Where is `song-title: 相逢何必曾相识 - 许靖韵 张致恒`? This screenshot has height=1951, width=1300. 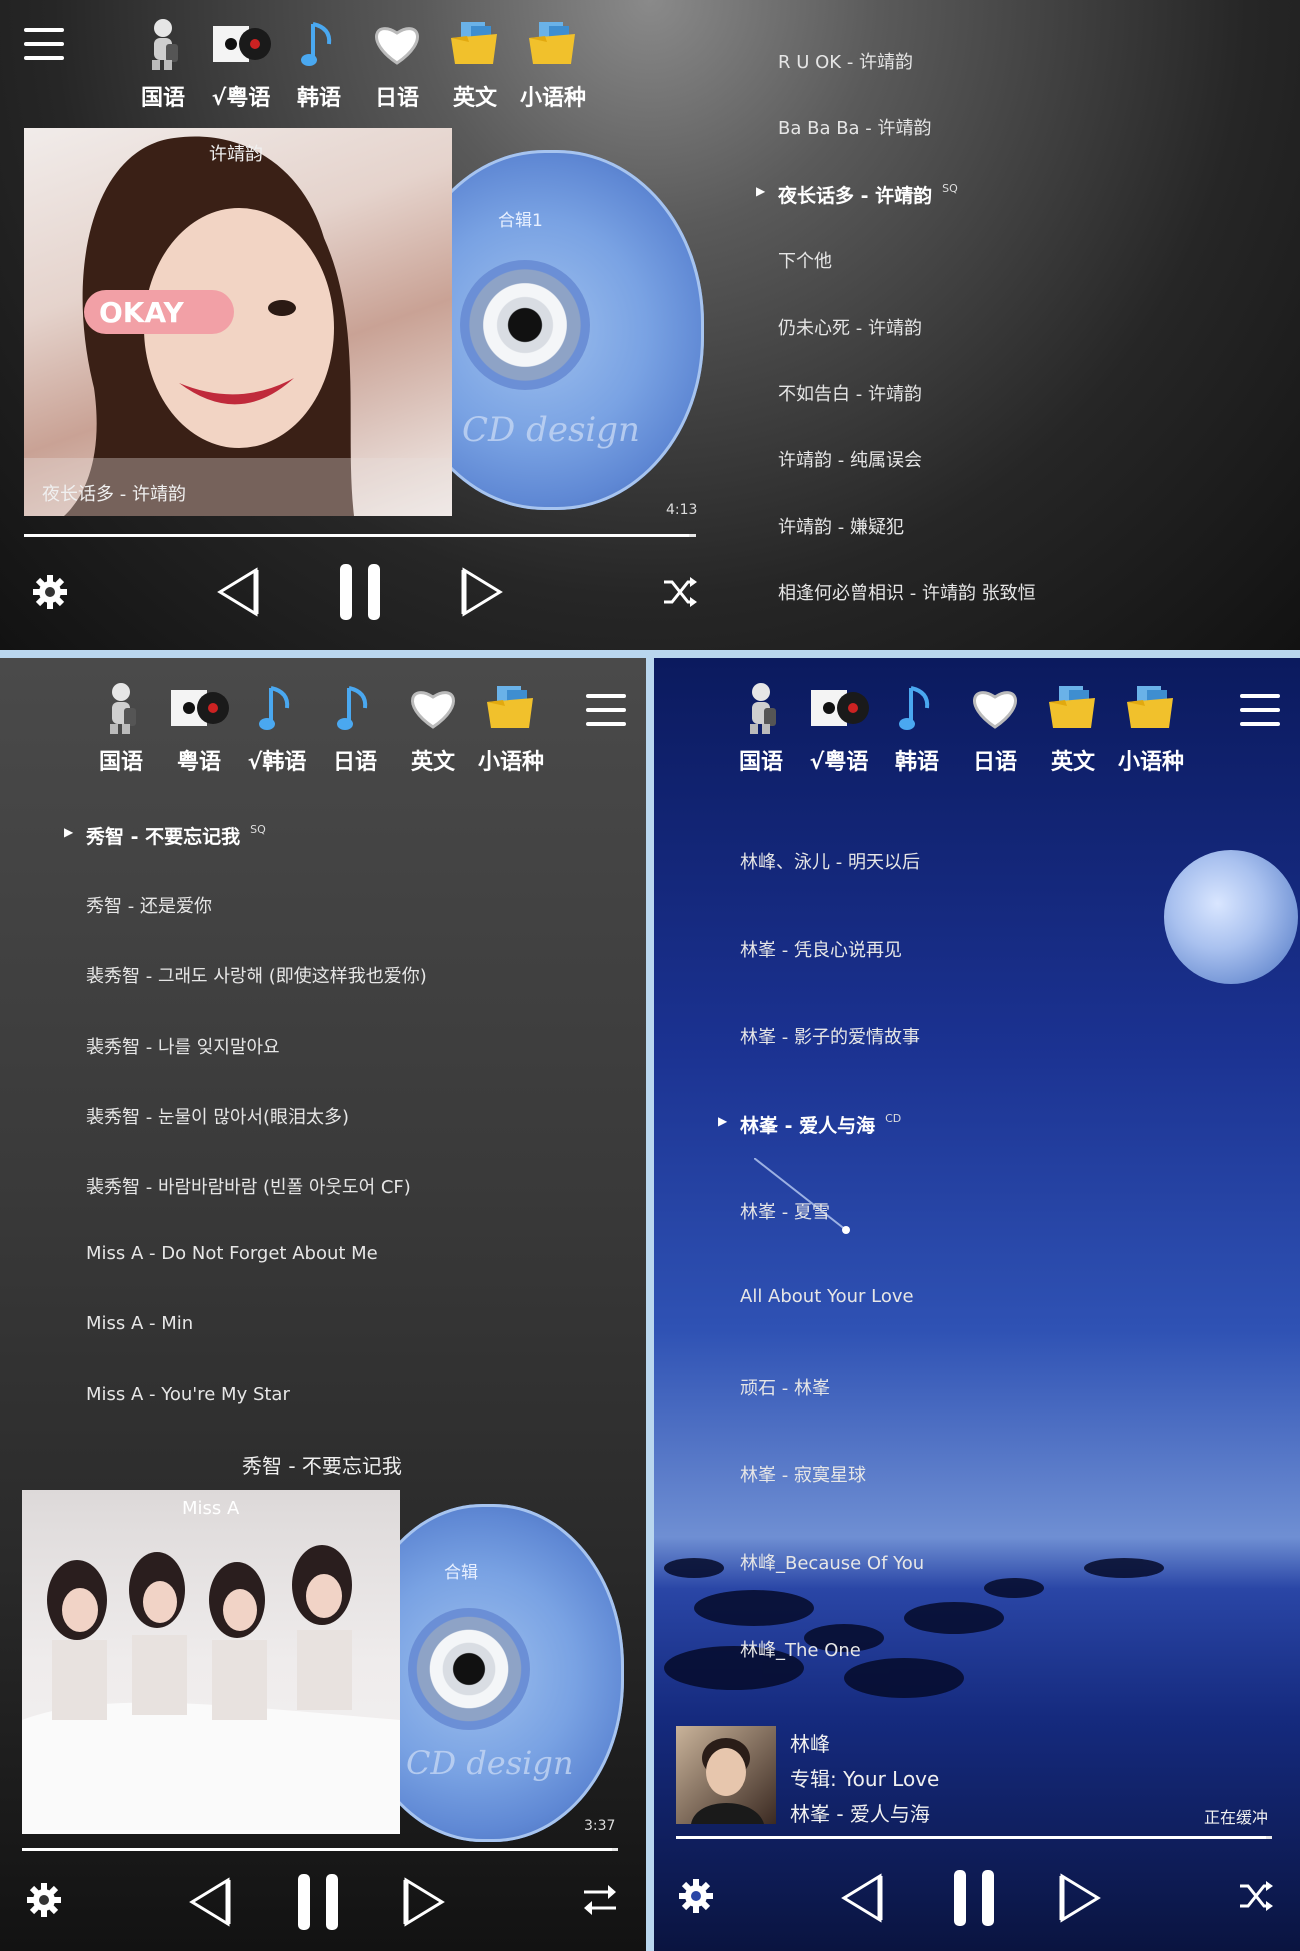 song-title: 相逢何必曾相识 - 许靖韵 张致恒 is located at coordinates (907, 594).